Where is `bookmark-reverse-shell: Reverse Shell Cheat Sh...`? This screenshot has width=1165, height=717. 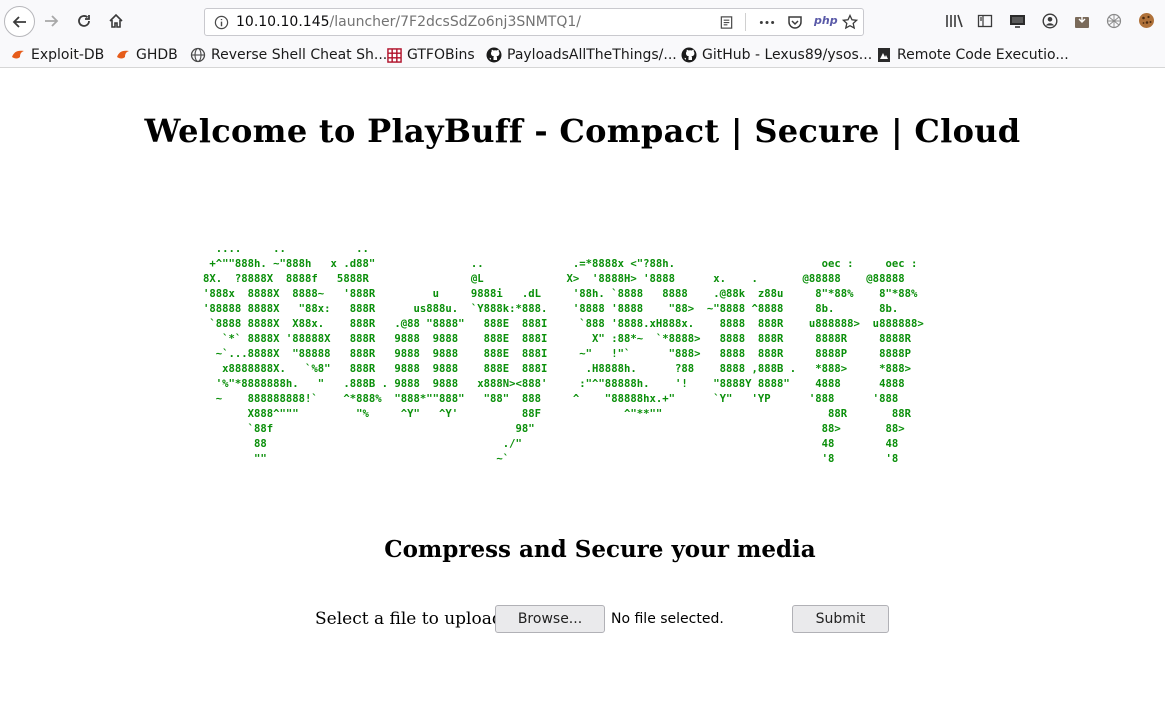 bookmark-reverse-shell: Reverse Shell Cheat Sh... is located at coordinates (288, 55).